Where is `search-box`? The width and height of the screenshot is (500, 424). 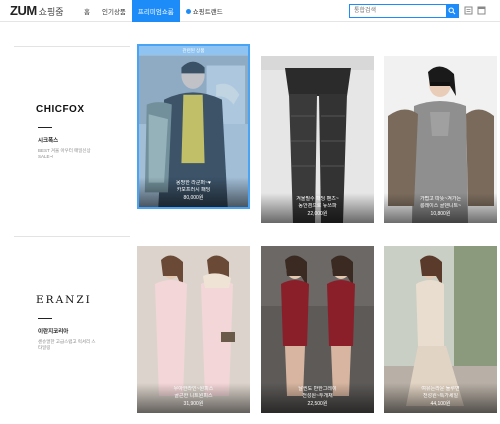
search-box is located at coordinates (404, 11).